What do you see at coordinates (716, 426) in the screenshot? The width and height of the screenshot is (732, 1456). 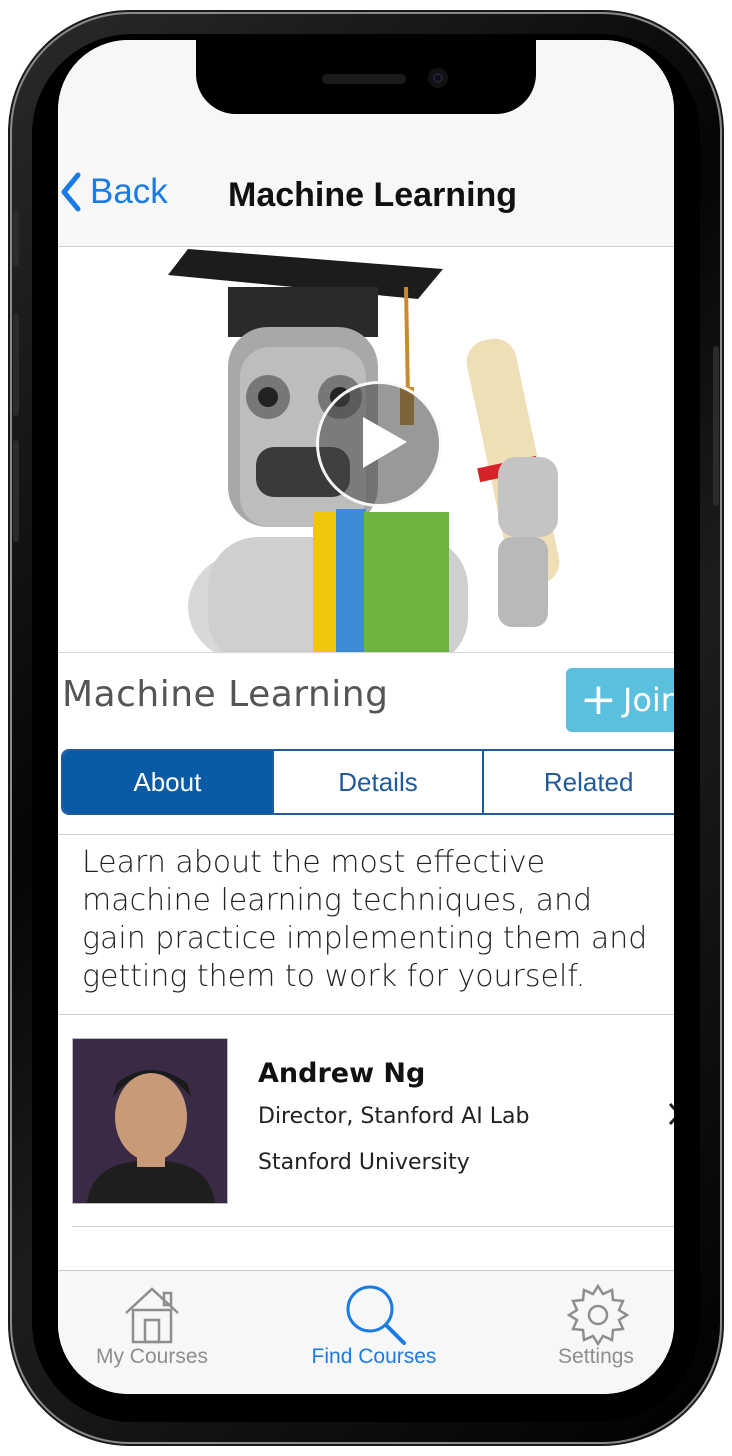 I see `power-button` at bounding box center [716, 426].